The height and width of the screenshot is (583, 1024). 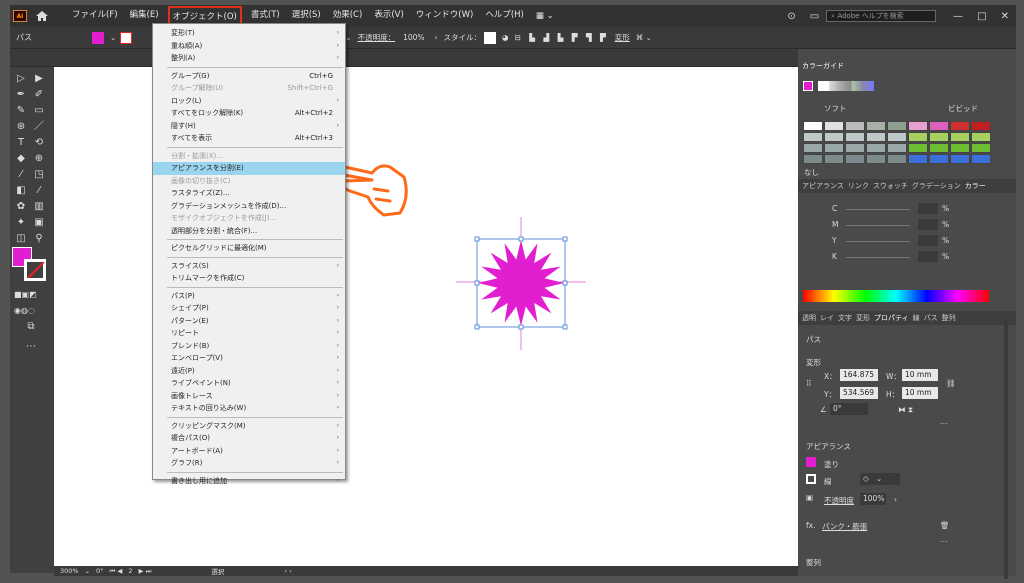 What do you see at coordinates (562, 37) in the screenshot?
I see `align-icons: ⊟ ▙ ▟ ▙ ▛ ▜ ▛` at bounding box center [562, 37].